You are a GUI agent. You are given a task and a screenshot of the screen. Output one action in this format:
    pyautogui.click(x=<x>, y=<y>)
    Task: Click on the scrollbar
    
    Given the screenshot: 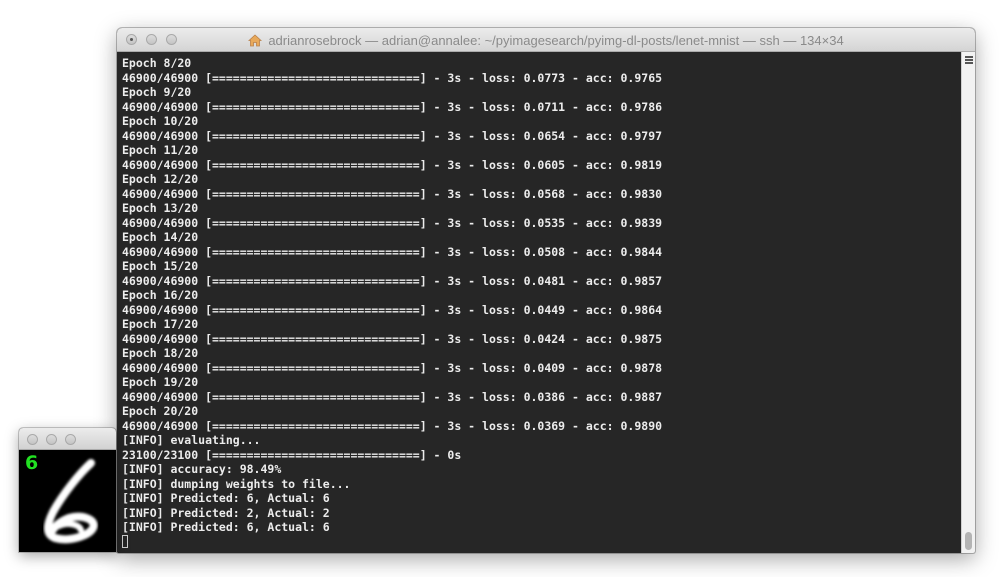 What is the action you would take?
    pyautogui.click(x=968, y=302)
    